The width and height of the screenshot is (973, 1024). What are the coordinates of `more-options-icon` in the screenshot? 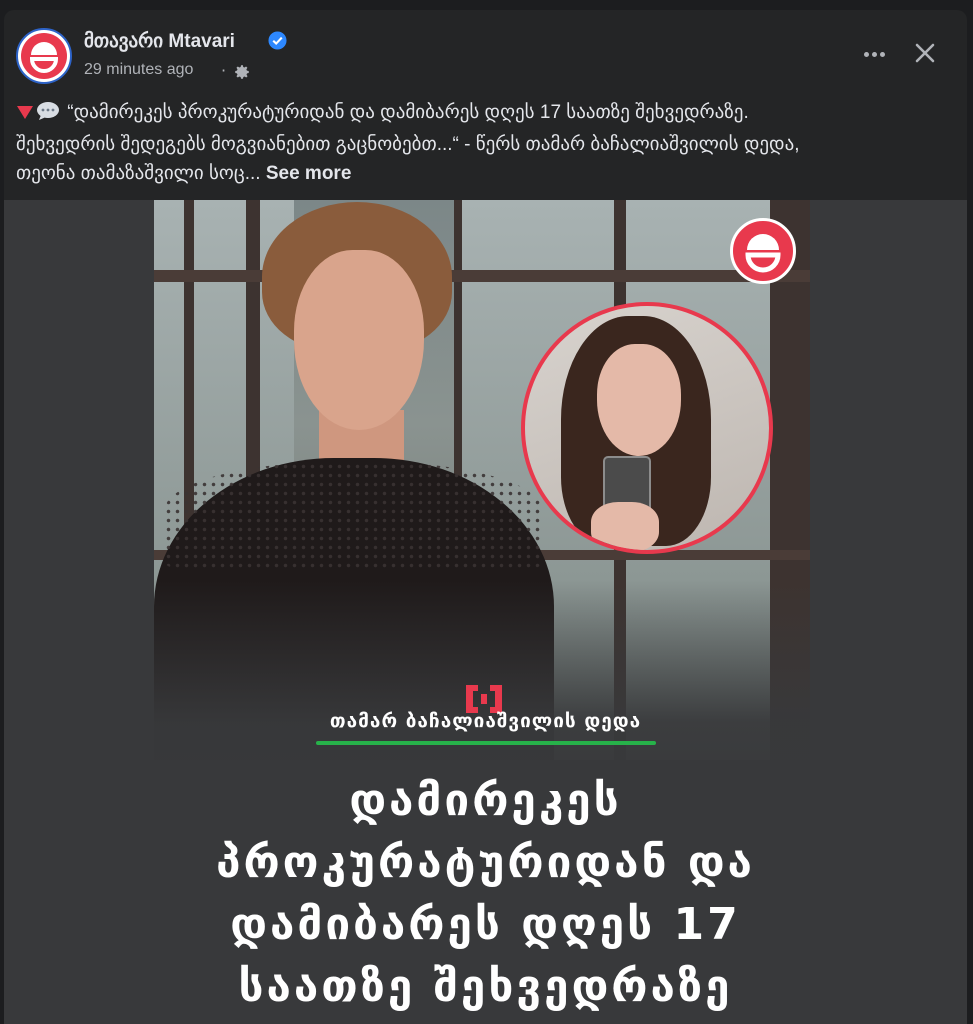 It's located at (874, 54).